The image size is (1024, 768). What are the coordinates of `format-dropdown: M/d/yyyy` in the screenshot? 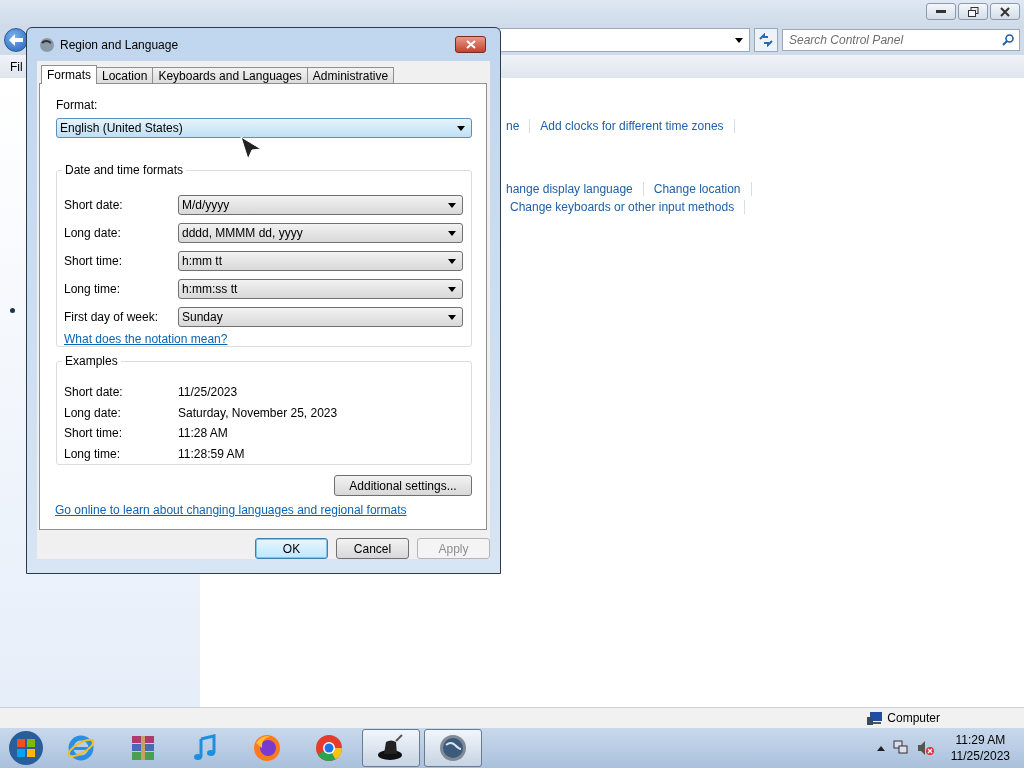 It's located at (320, 205).